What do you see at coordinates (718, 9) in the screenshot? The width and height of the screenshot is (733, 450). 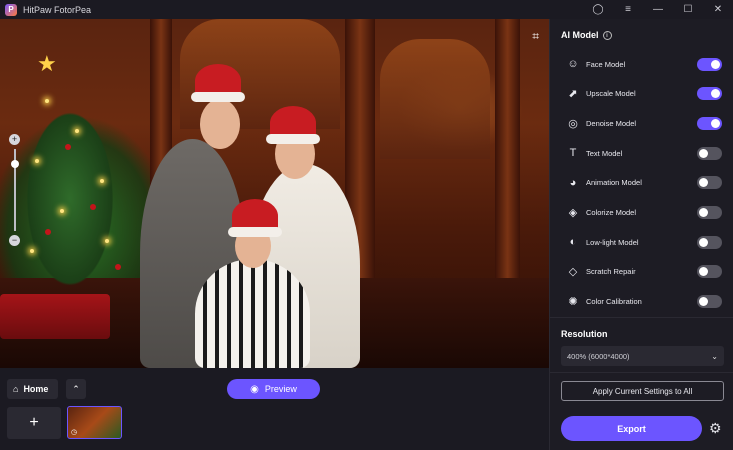 I see `close-button: ✕` at bounding box center [718, 9].